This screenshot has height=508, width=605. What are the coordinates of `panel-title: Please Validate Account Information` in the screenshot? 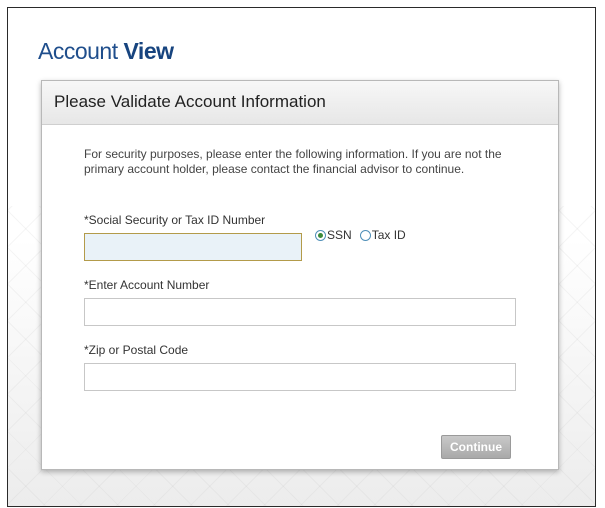 It's located at (190, 101).